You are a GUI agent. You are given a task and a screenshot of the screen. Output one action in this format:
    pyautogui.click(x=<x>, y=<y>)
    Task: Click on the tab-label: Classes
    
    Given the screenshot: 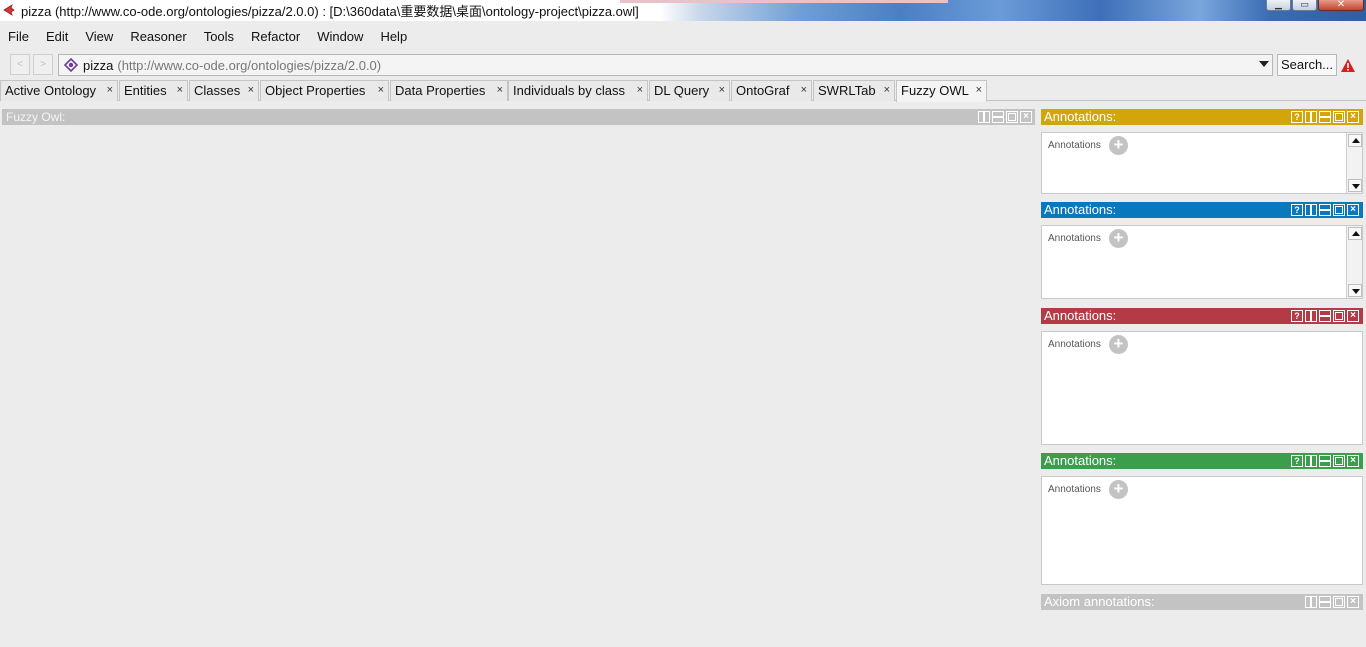 What is the action you would take?
    pyautogui.click(x=217, y=90)
    